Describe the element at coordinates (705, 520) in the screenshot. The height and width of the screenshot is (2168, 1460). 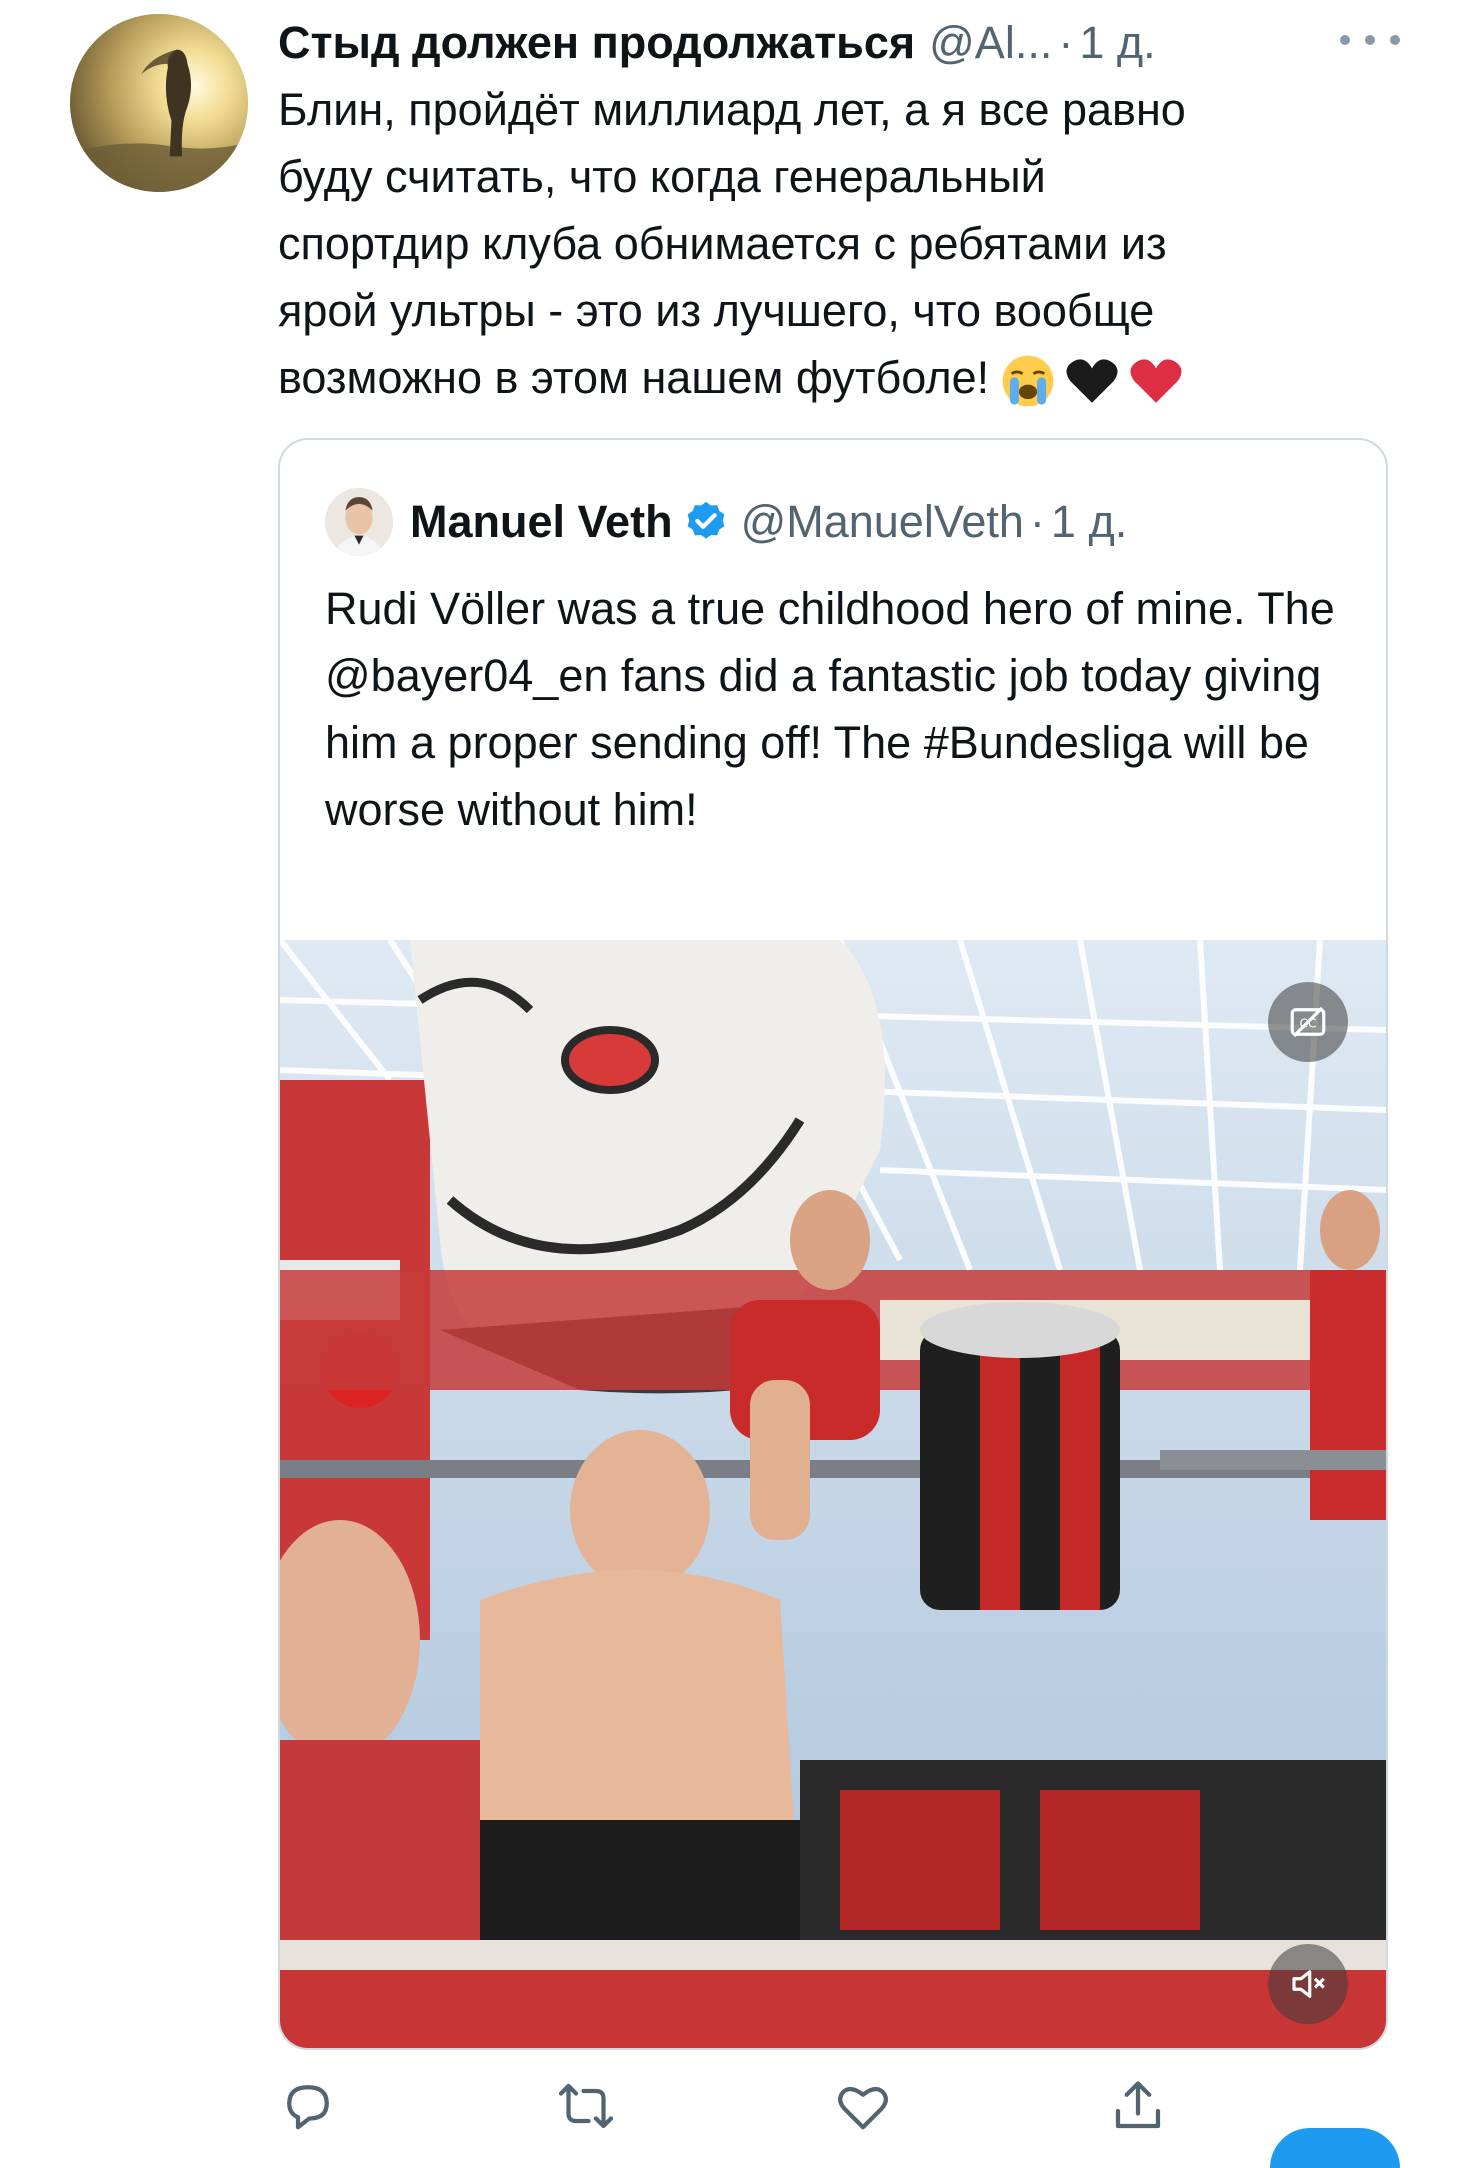
I see `verified-badge-icon` at that location.